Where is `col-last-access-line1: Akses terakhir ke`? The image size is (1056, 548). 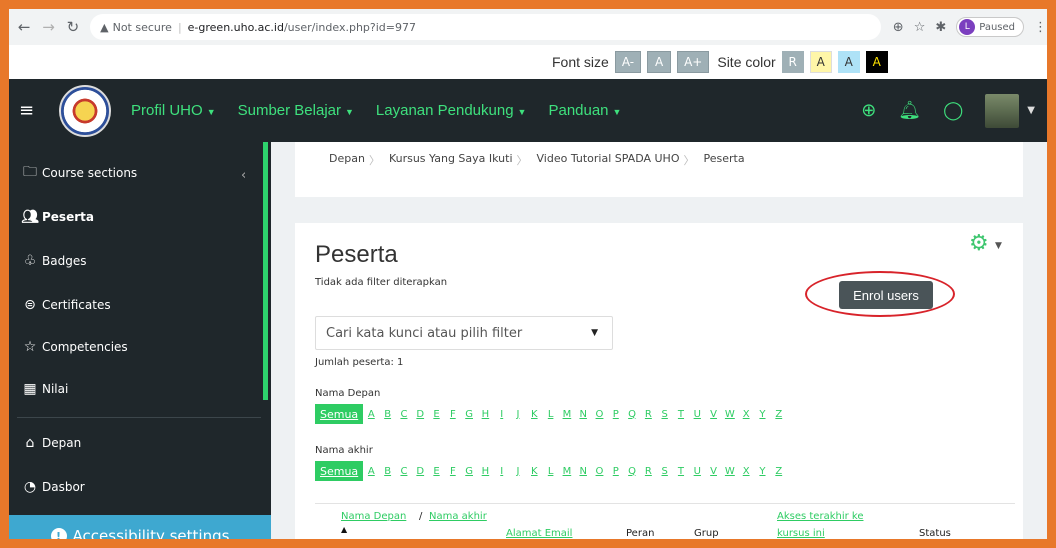 col-last-access-line1: Akses terakhir ke is located at coordinates (820, 516).